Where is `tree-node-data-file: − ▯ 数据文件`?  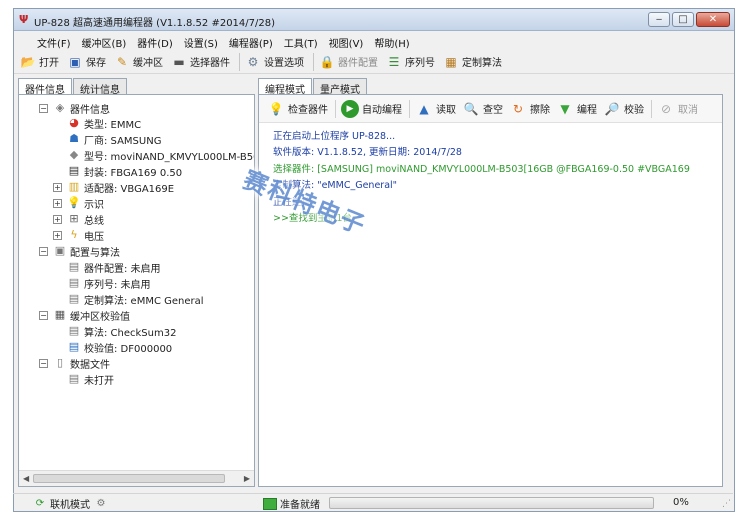 tree-node-data-file: − ▯ 数据文件 is located at coordinates (74, 363).